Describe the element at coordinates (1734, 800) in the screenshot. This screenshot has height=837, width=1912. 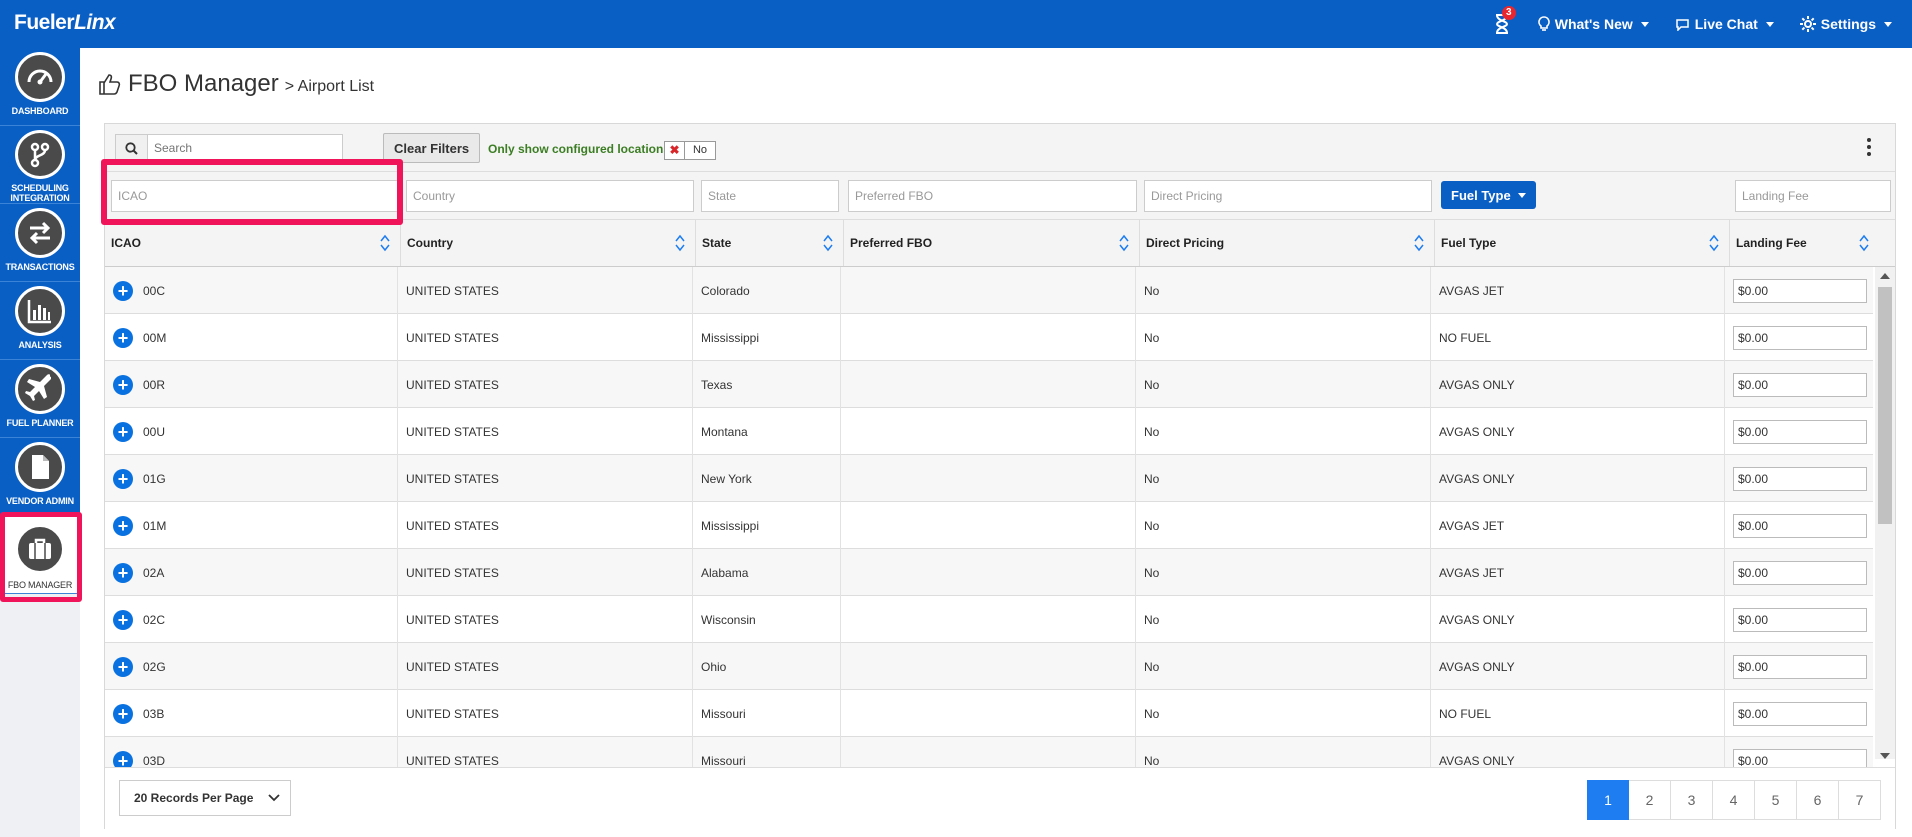
I see `page-button-4: 4` at that location.